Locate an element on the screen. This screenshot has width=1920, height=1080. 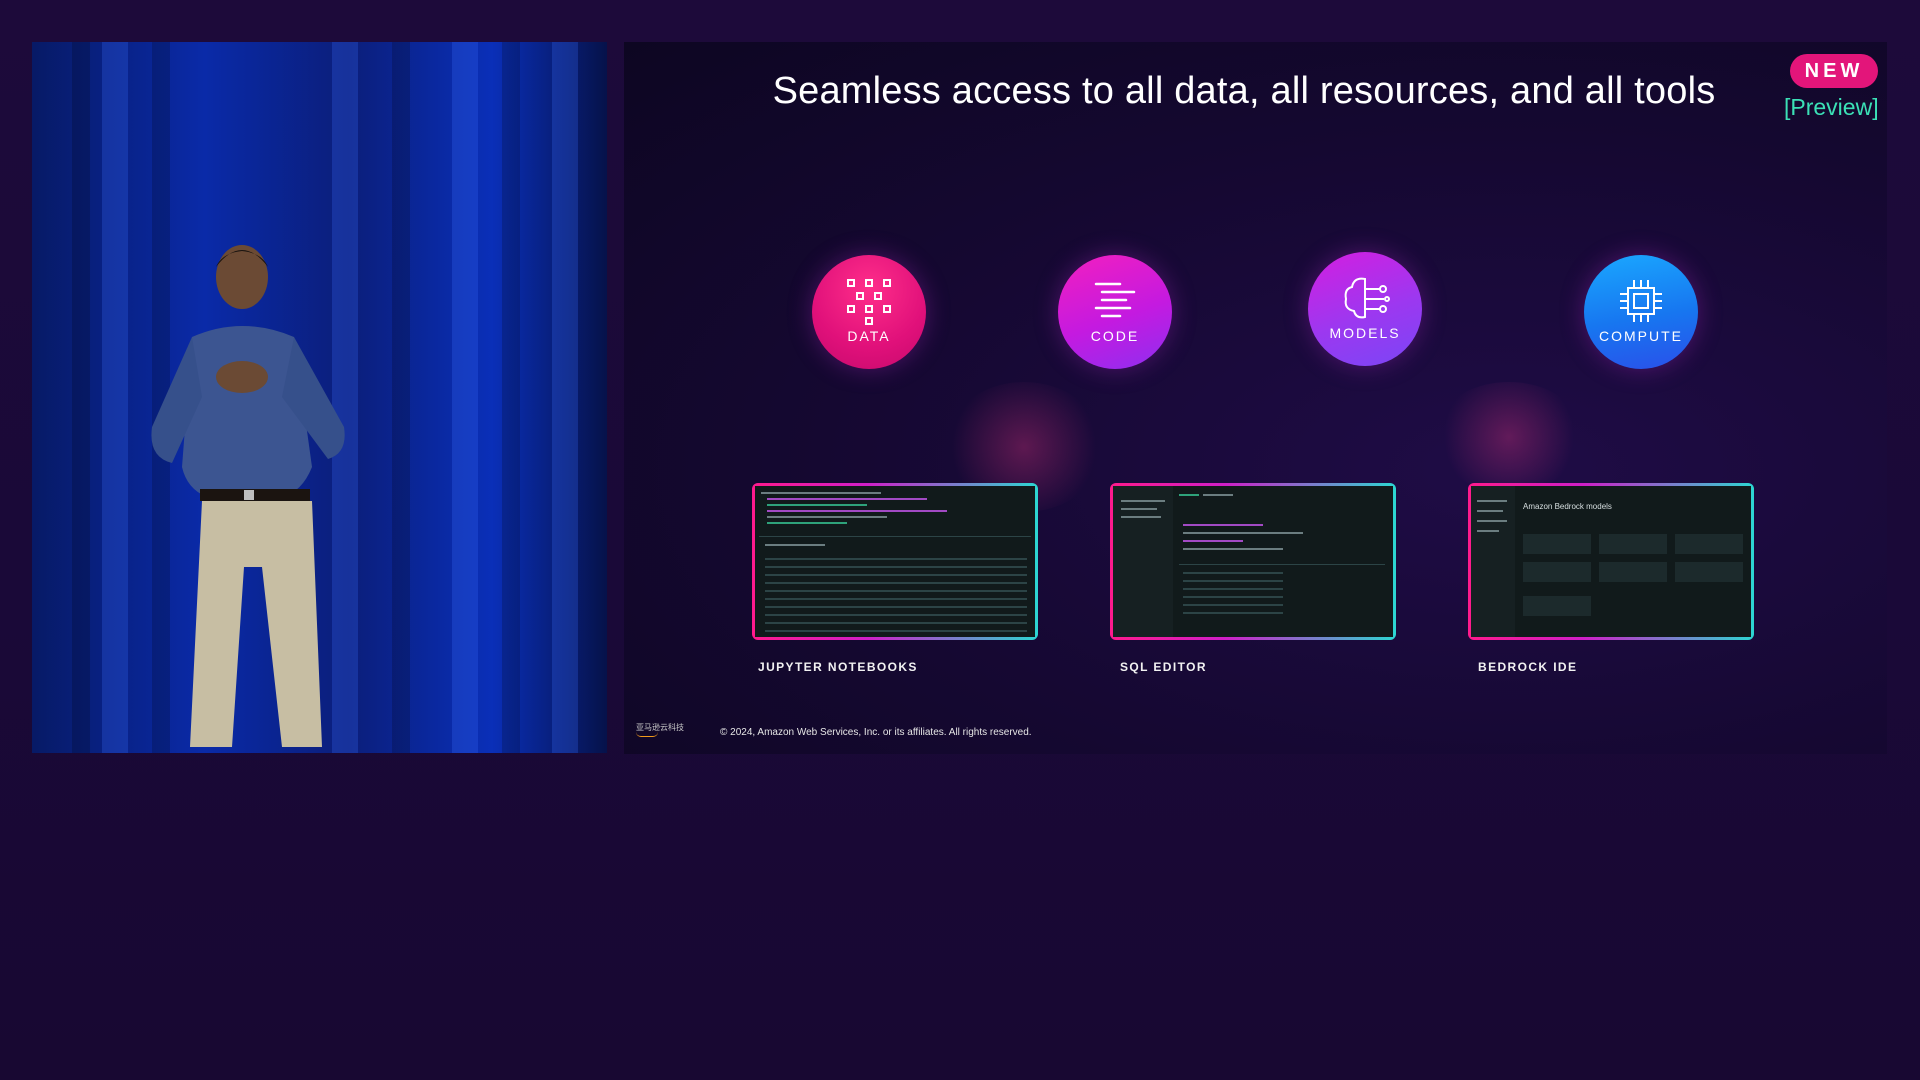
new-badge: NEW is located at coordinates (1834, 71).